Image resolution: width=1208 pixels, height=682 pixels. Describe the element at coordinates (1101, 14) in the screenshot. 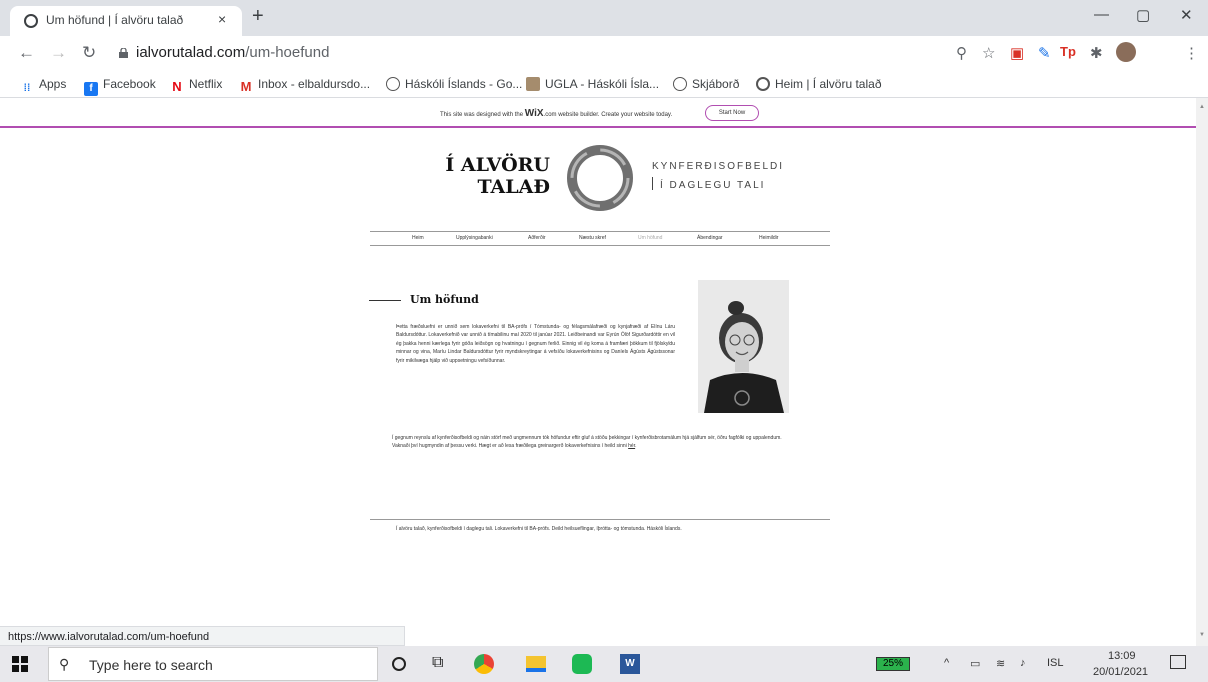

I see `minimize-button: —` at that location.